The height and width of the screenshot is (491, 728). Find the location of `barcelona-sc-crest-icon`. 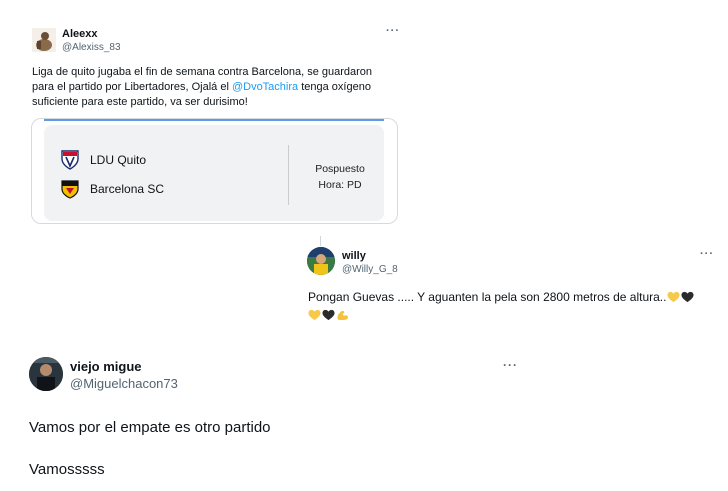

barcelona-sc-crest-icon is located at coordinates (70, 189).